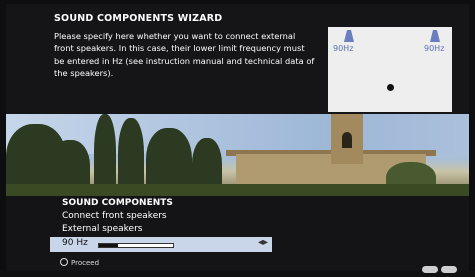  Describe the element at coordinates (114, 216) in the screenshot. I see `menu-item-connect-front-speakers: Connect front speakers` at that location.